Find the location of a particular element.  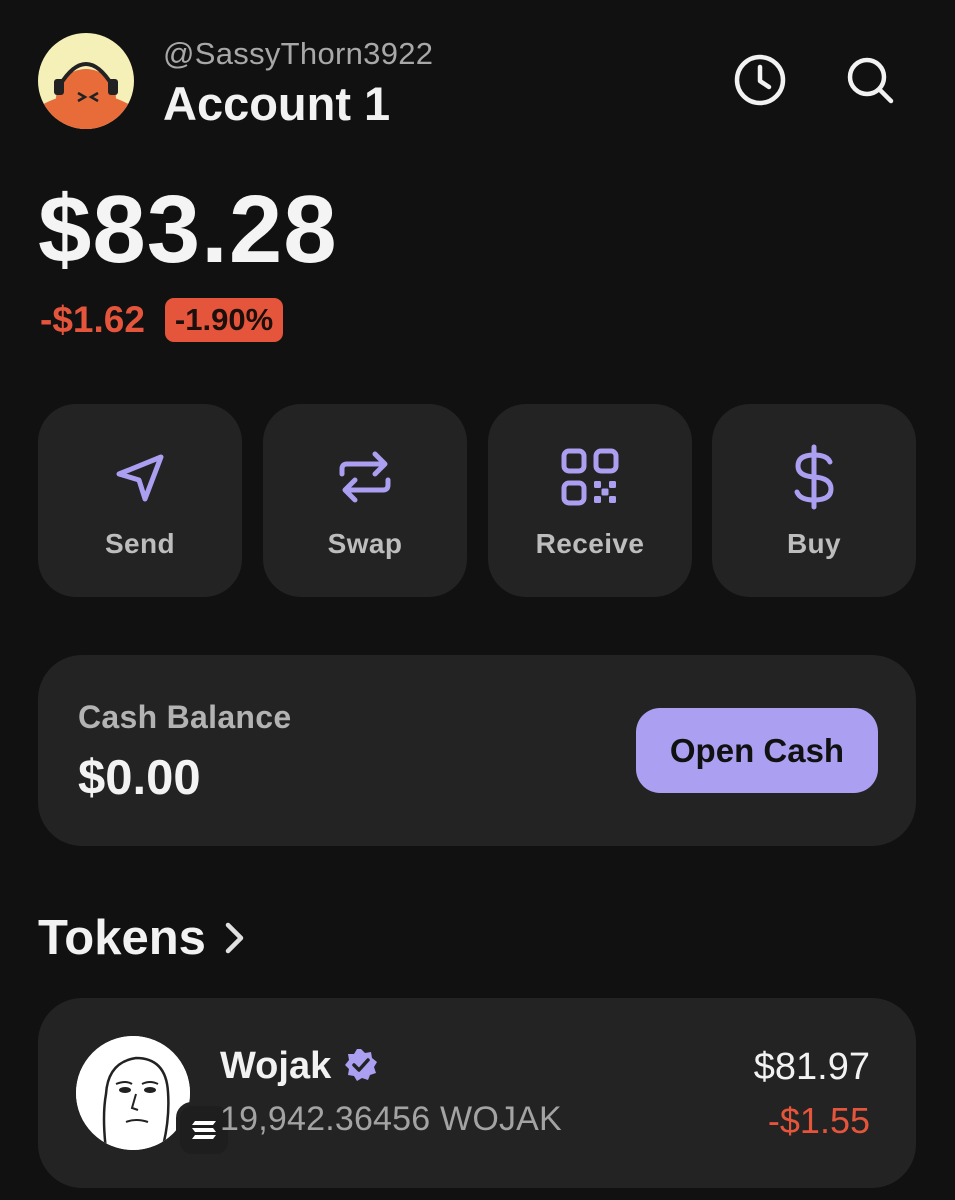

cash-balance-card: Cash Balance $0.00 Open Cash is located at coordinates (477, 750).